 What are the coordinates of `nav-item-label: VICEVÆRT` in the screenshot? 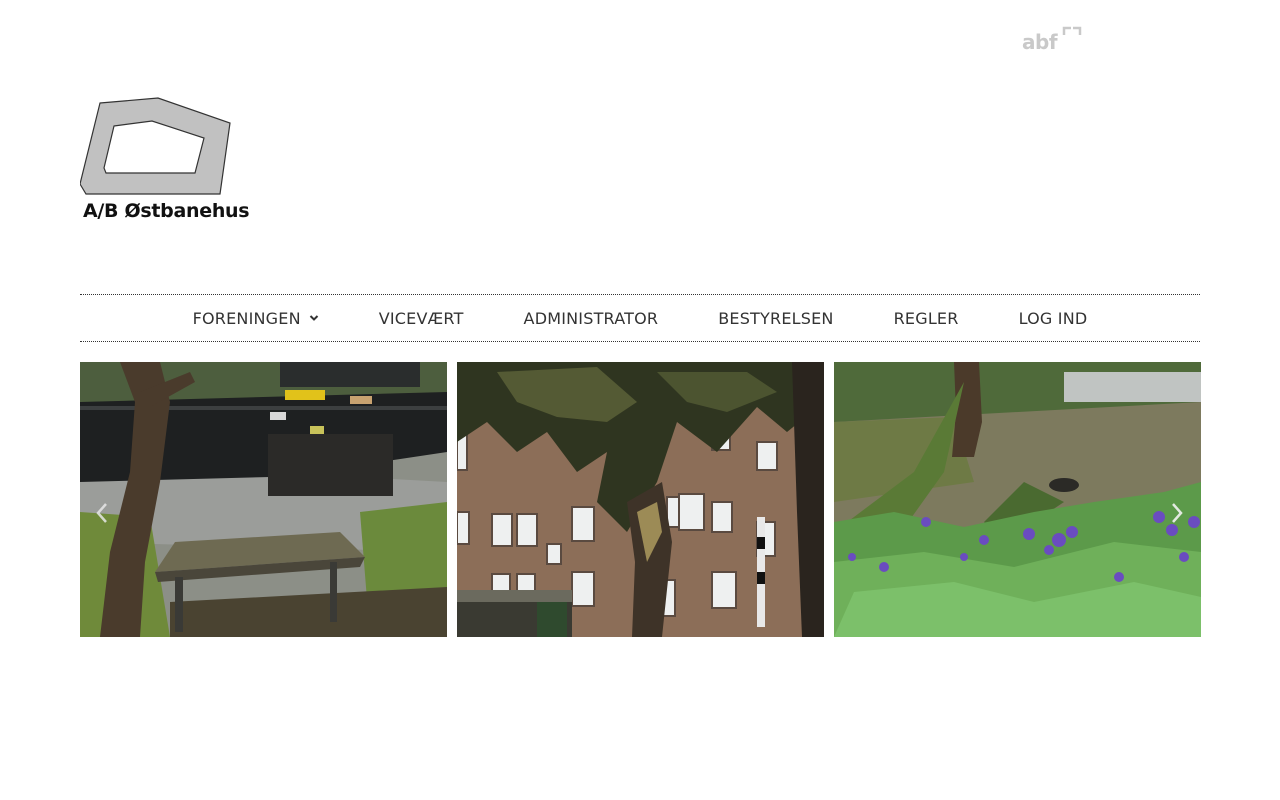 It's located at (421, 318).